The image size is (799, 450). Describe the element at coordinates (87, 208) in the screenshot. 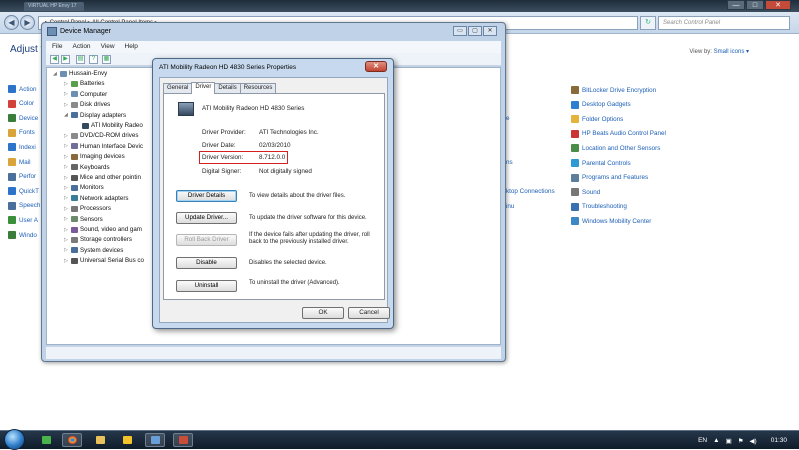

I see `tree-node: ▷ Processors` at that location.